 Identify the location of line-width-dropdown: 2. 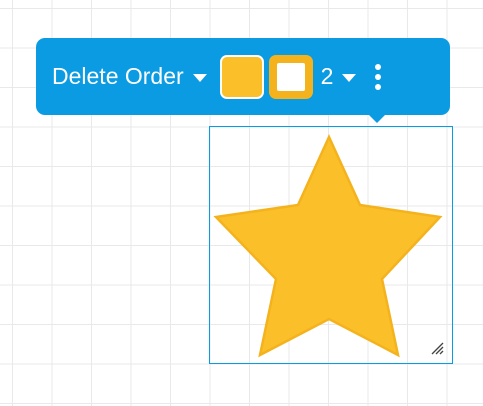
(339, 76).